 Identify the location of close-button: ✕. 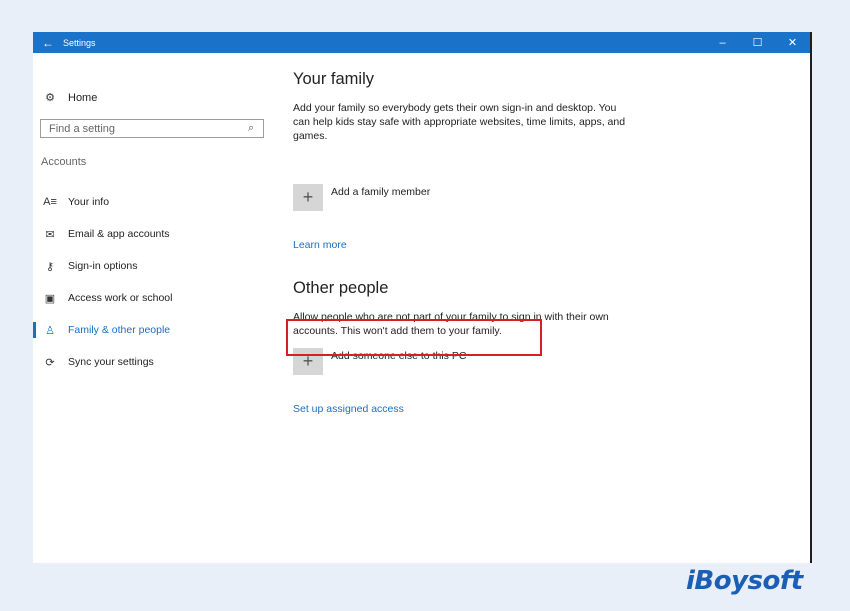
(792, 42).